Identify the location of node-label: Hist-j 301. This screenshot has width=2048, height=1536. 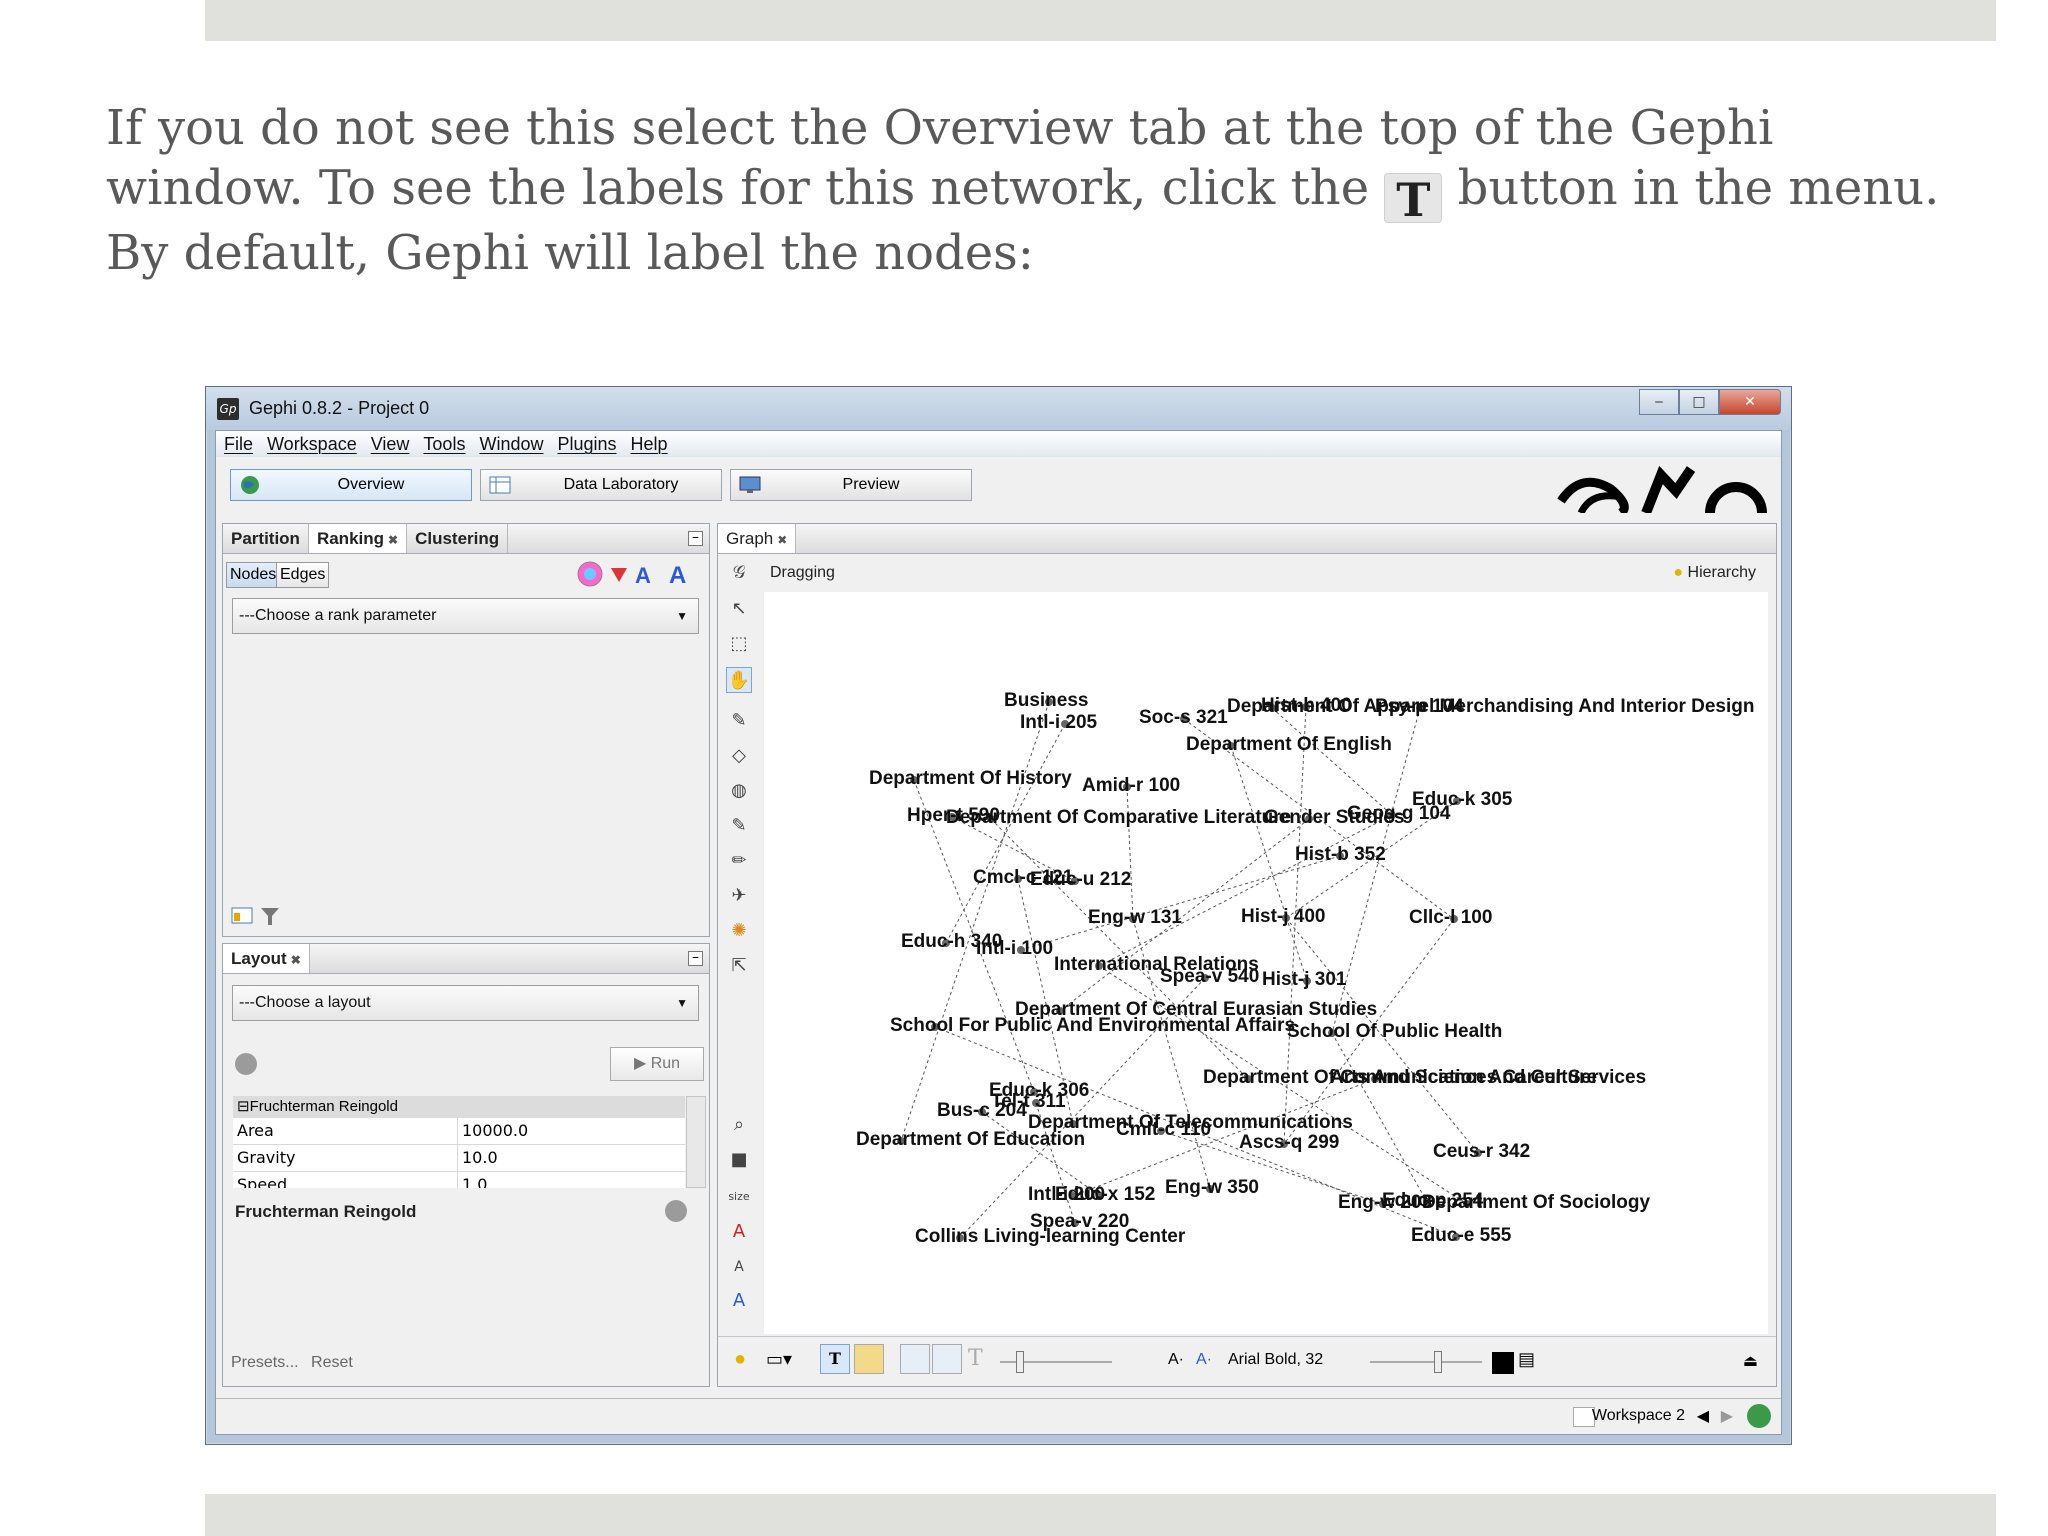
(1304, 980).